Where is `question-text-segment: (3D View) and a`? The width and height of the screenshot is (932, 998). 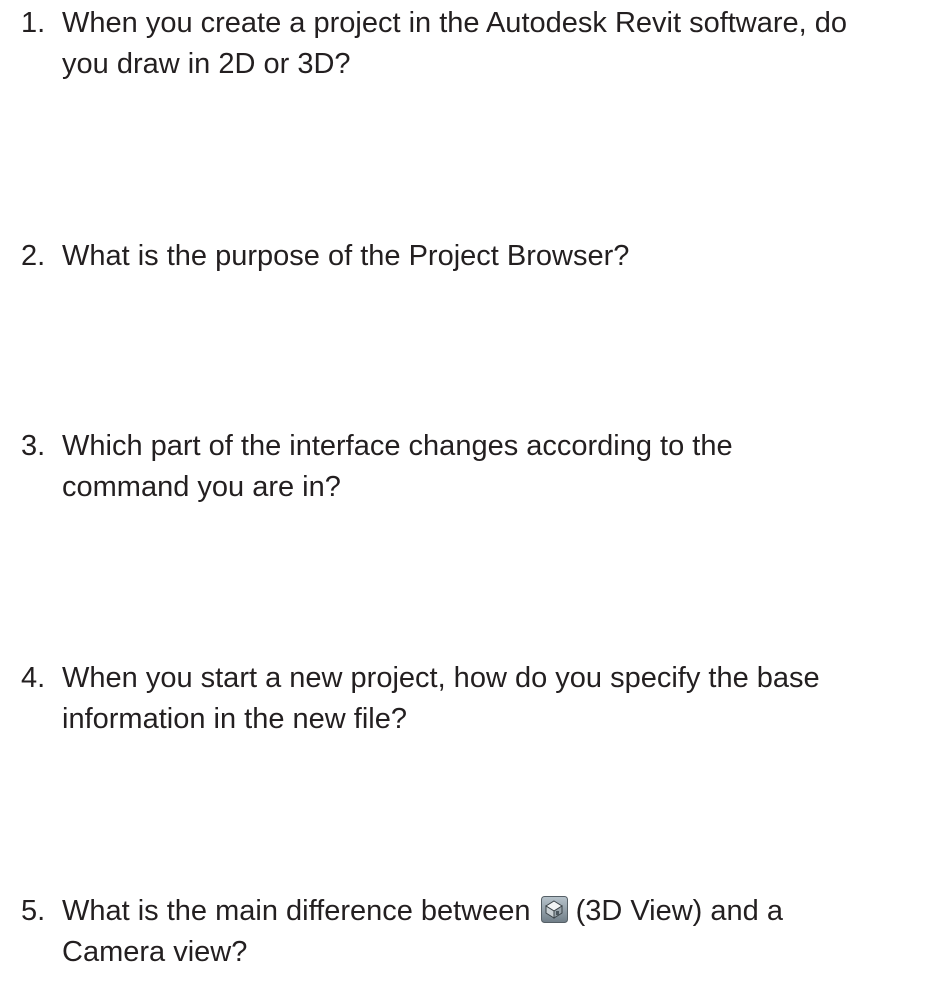
question-text-segment: (3D View) and a is located at coordinates (679, 911).